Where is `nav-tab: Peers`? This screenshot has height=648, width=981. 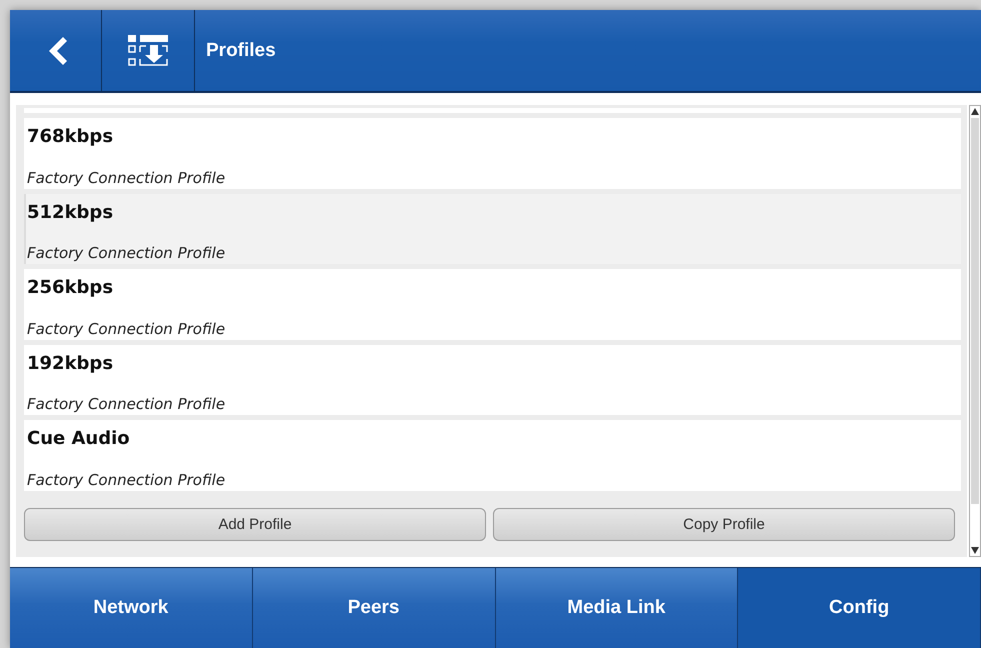 nav-tab: Peers is located at coordinates (374, 608).